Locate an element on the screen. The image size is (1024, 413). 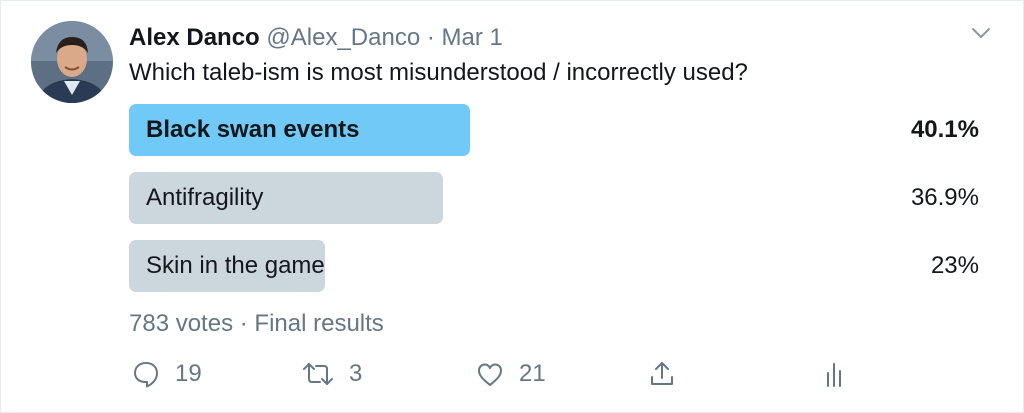
analytics-icon is located at coordinates (834, 374).